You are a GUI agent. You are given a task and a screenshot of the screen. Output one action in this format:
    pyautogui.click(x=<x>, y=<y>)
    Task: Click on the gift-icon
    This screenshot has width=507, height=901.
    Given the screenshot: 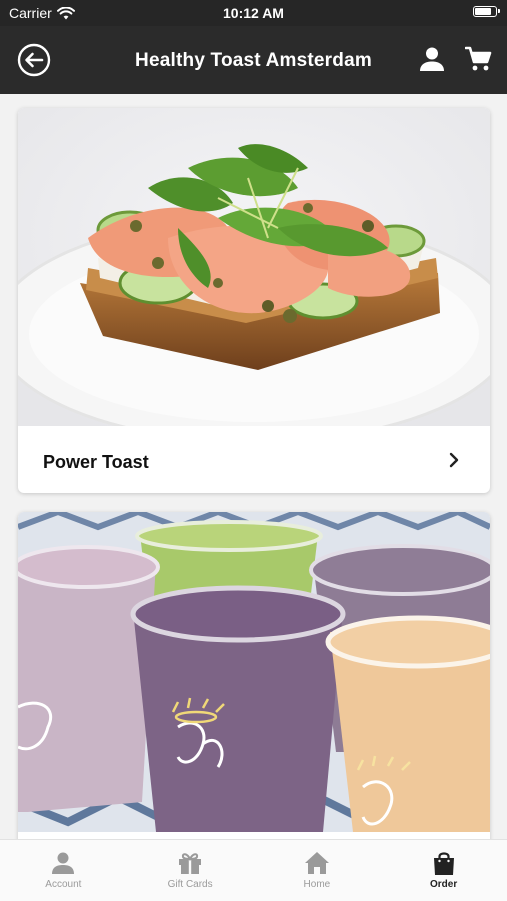 What is the action you would take?
    pyautogui.click(x=190, y=863)
    